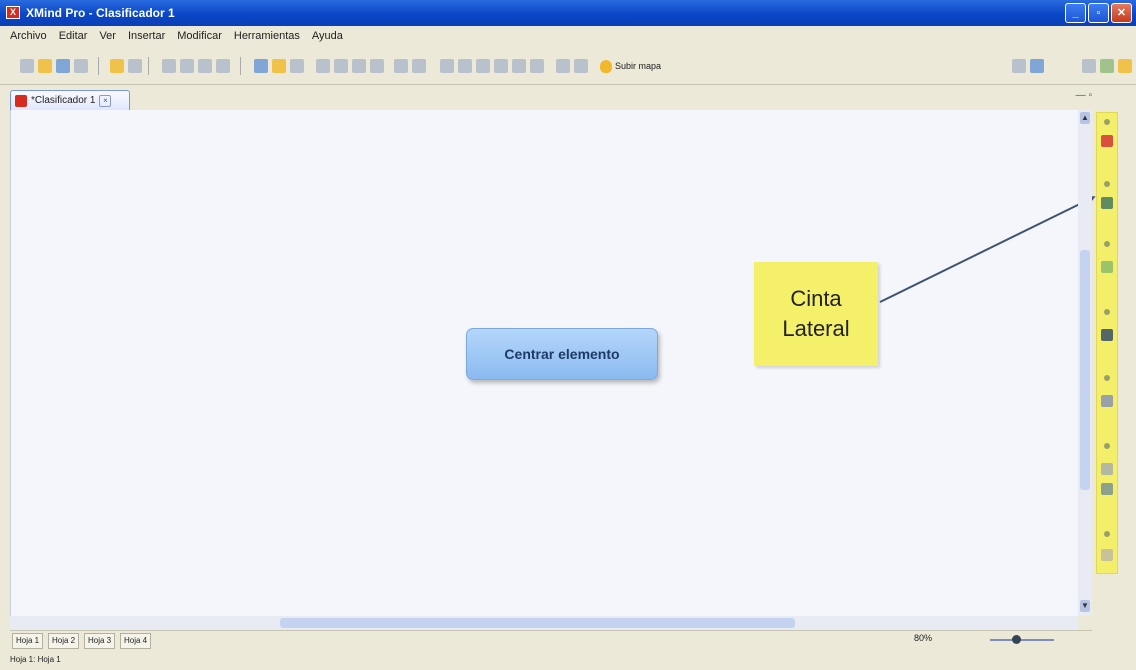 The image size is (1136, 670). What do you see at coordinates (135, 66) in the screenshot?
I see `subtopic-icon` at bounding box center [135, 66].